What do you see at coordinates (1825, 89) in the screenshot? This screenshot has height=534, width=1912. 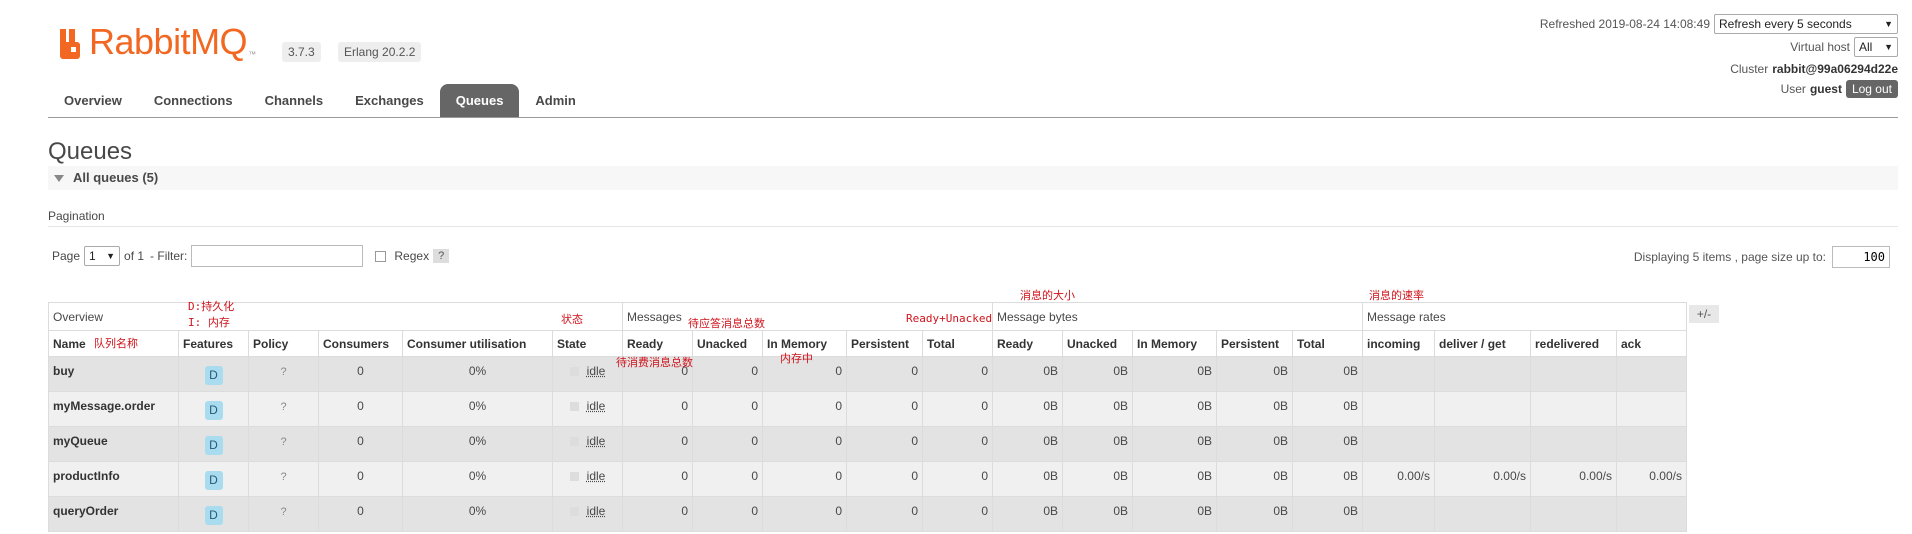 I see `user-name: guest` at bounding box center [1825, 89].